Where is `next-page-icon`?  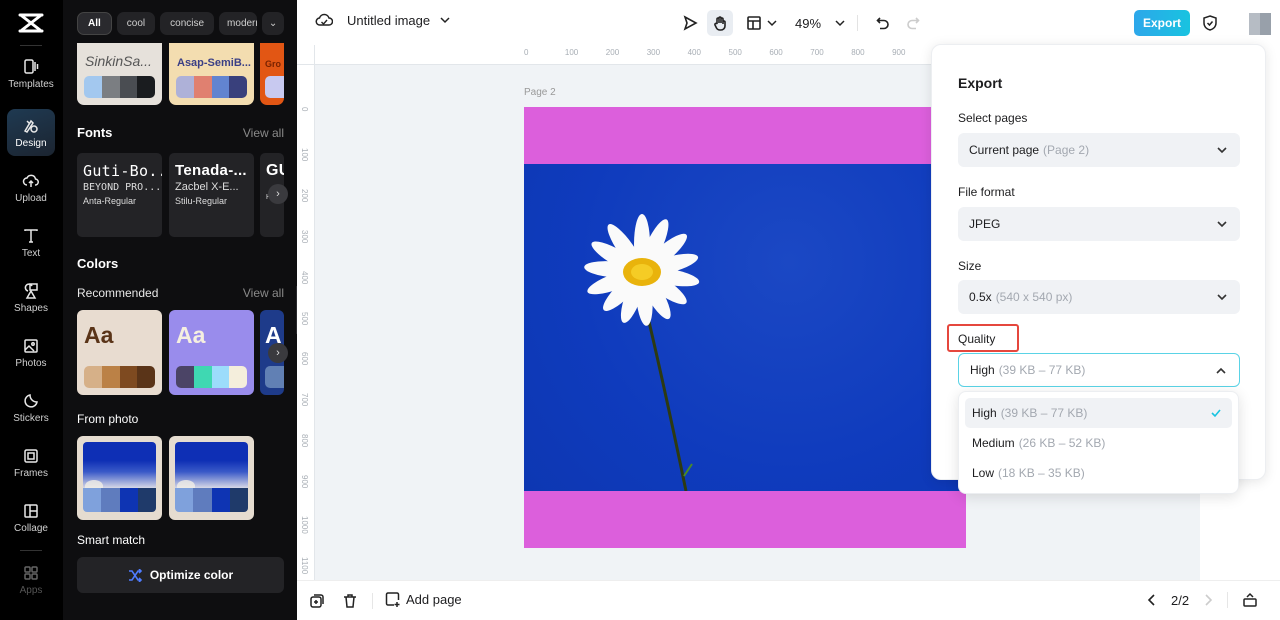 next-page-icon is located at coordinates (1208, 600).